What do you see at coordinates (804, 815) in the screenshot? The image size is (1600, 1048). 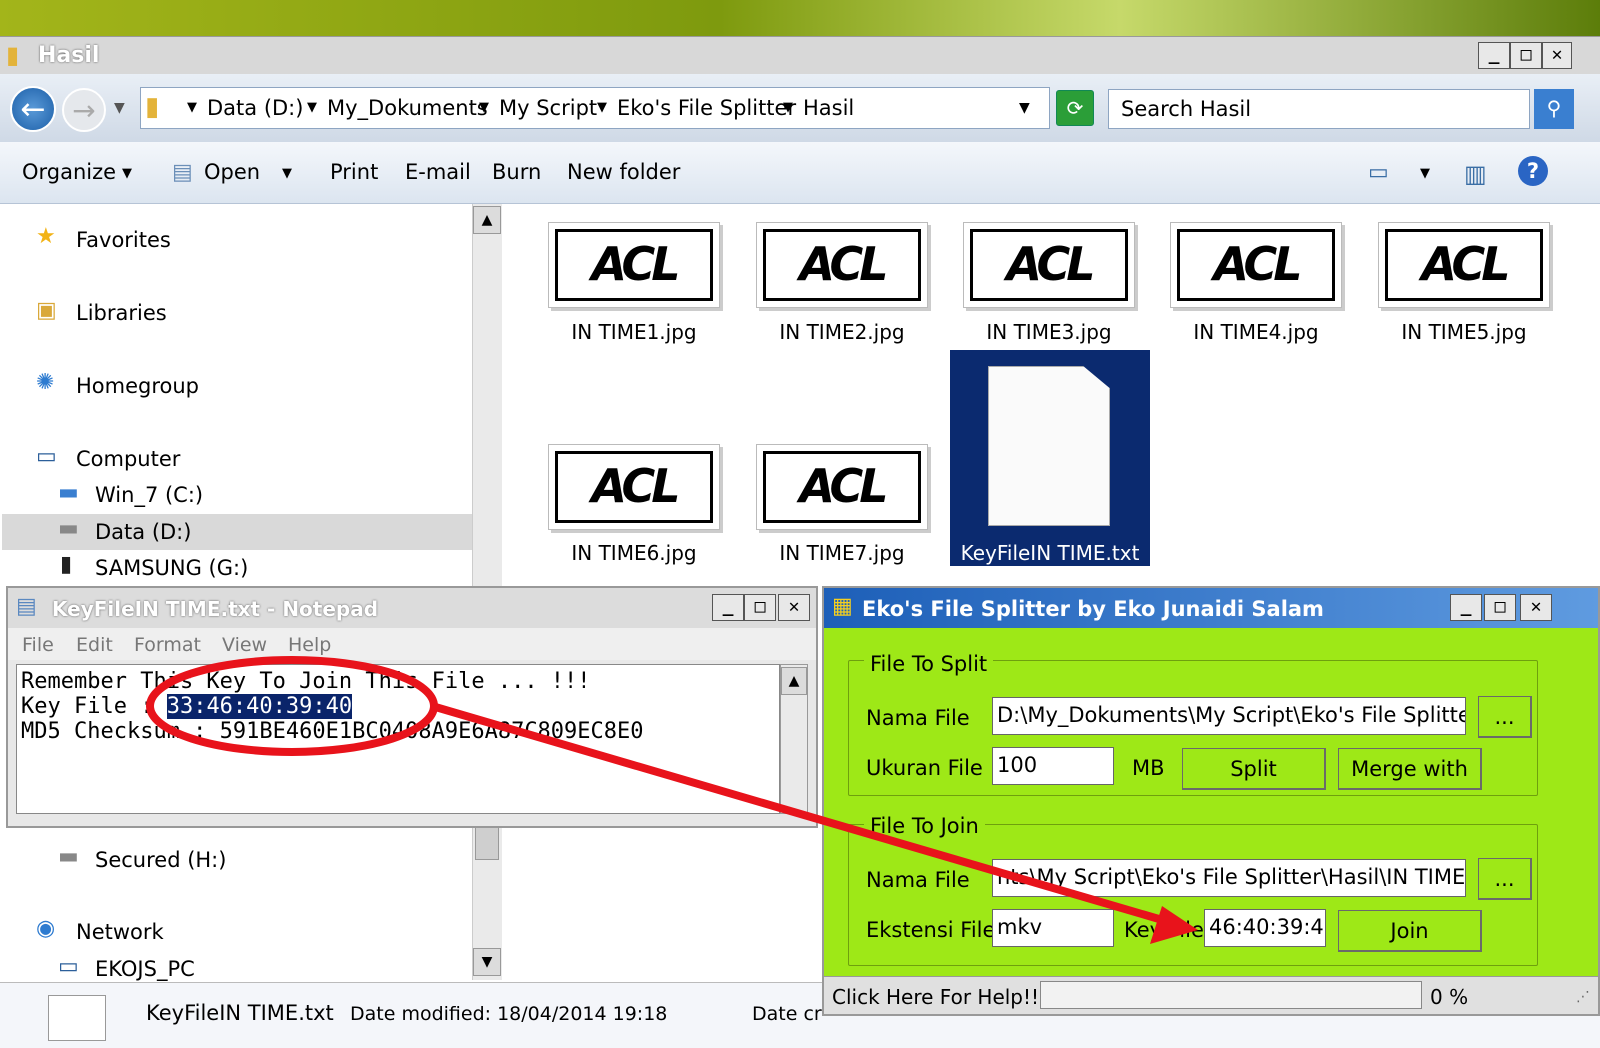 I see `annotation-arrow-line` at bounding box center [804, 815].